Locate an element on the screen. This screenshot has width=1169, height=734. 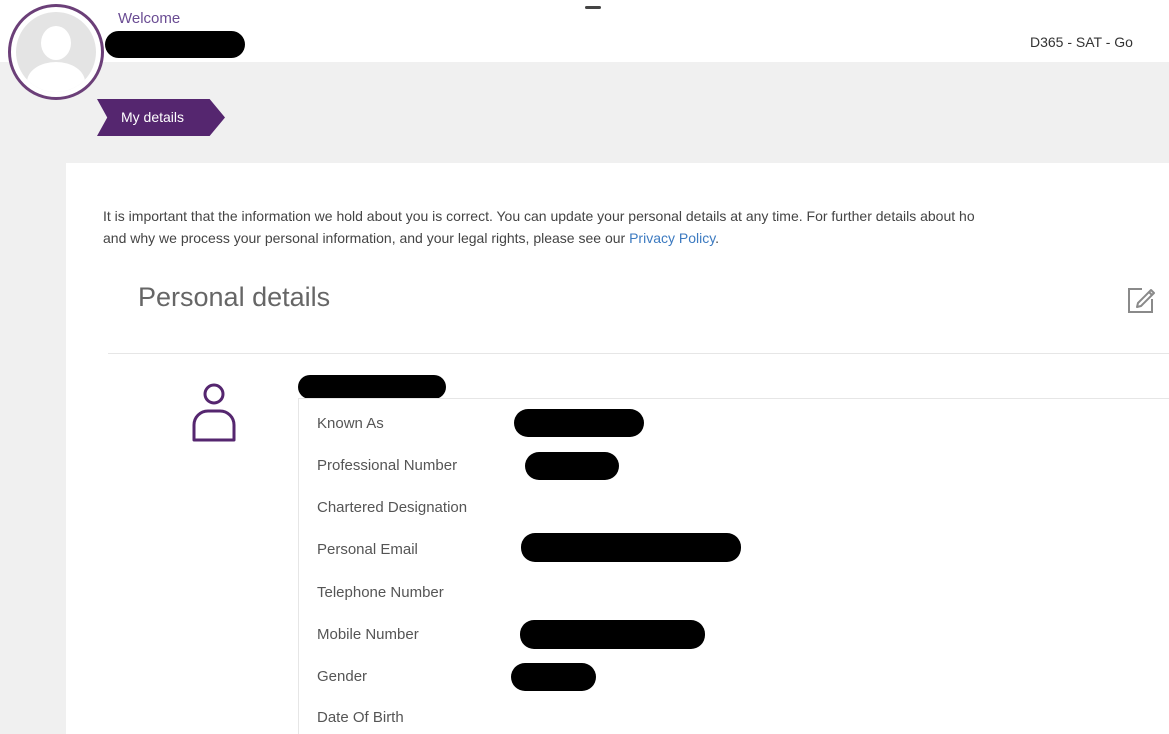
redacted-full-name is located at coordinates (372, 387).